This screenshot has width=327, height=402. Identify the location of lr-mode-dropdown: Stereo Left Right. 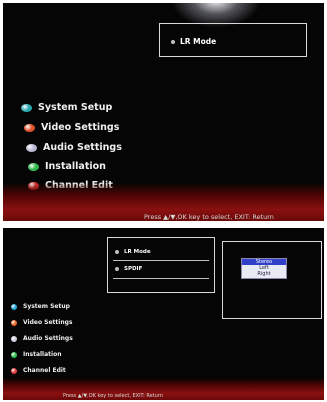
(264, 268).